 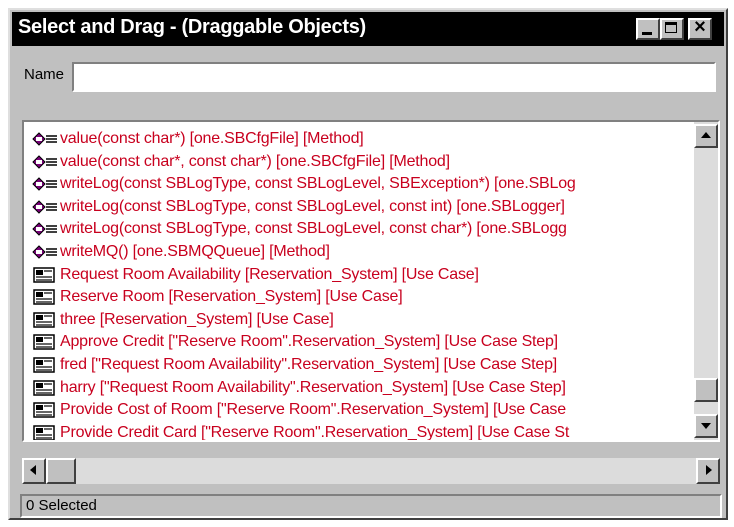 What do you see at coordinates (394, 77) in the screenshot?
I see `name-input` at bounding box center [394, 77].